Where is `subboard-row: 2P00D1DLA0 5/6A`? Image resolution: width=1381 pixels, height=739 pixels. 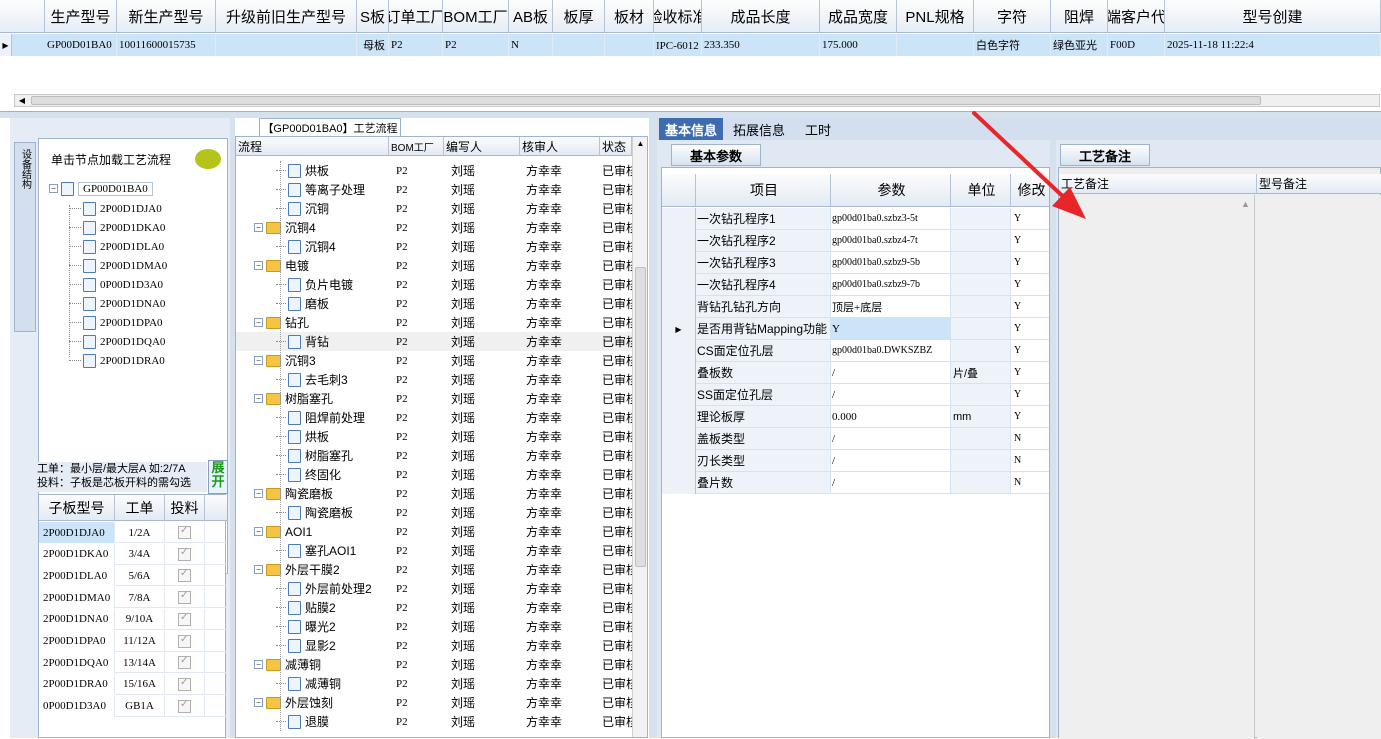 subboard-row: 2P00D1DLA0 5/6A is located at coordinates (133, 576).